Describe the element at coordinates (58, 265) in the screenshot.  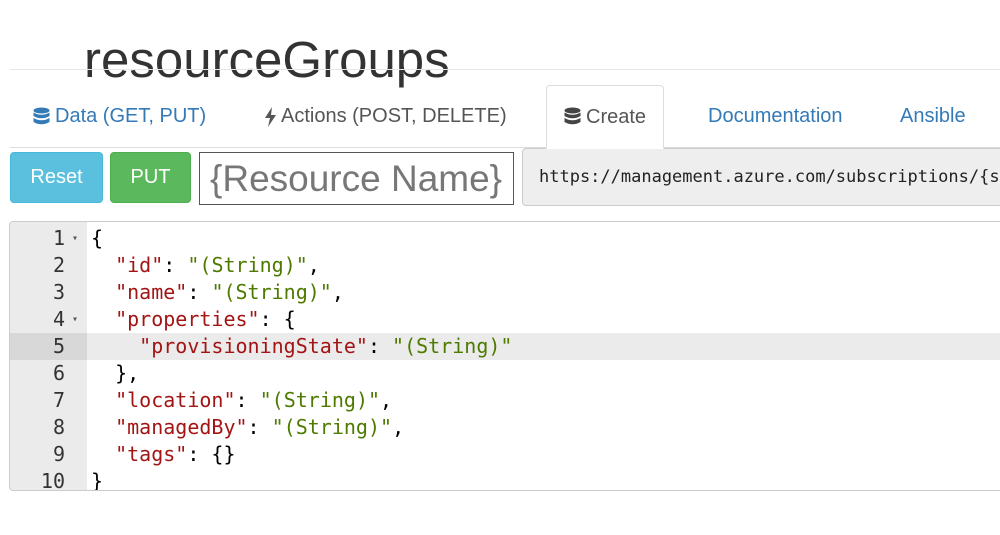
I see `line-number: 2` at that location.